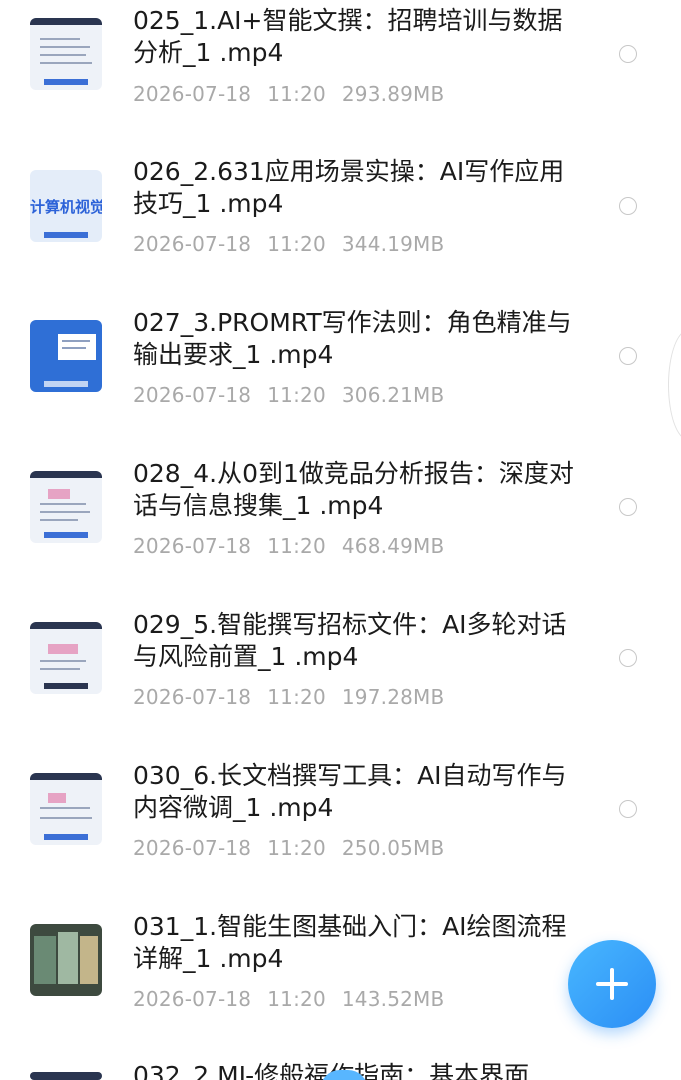  I want to click on file-meta: 2026-07-18 11:20 344.19MB, so click(296, 244).